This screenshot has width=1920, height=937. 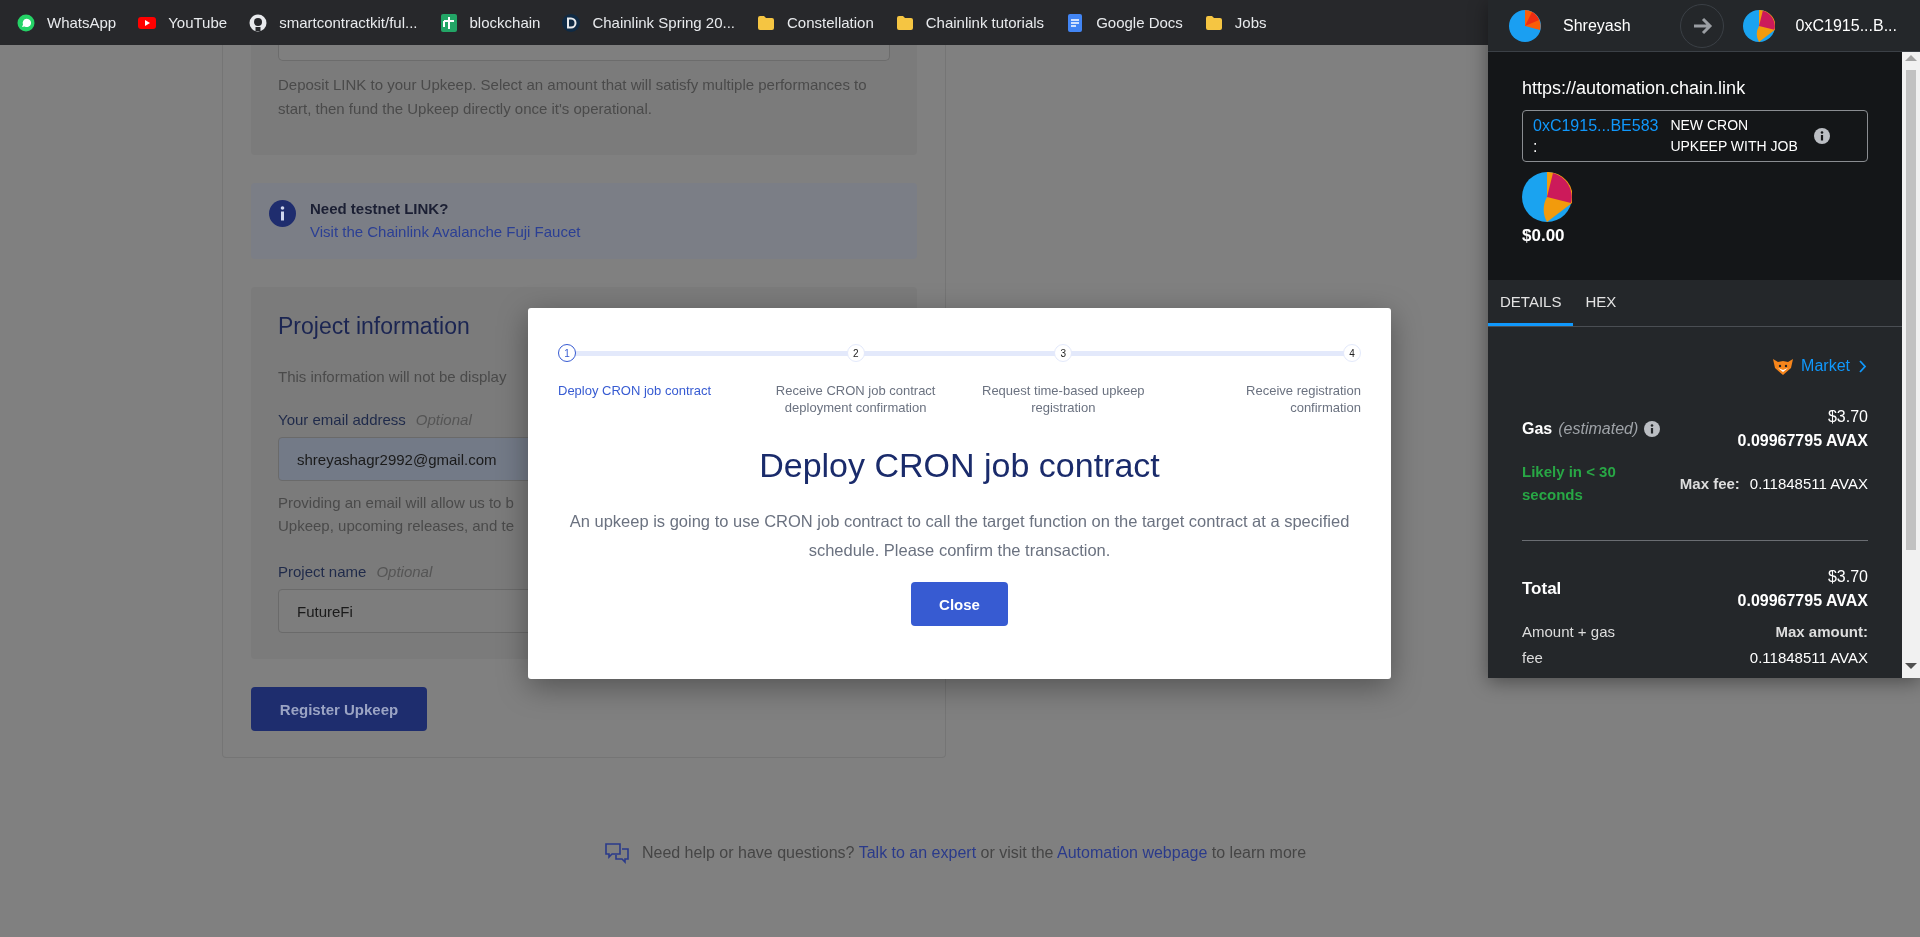 I want to click on step-number: 4, so click(x=1351, y=353).